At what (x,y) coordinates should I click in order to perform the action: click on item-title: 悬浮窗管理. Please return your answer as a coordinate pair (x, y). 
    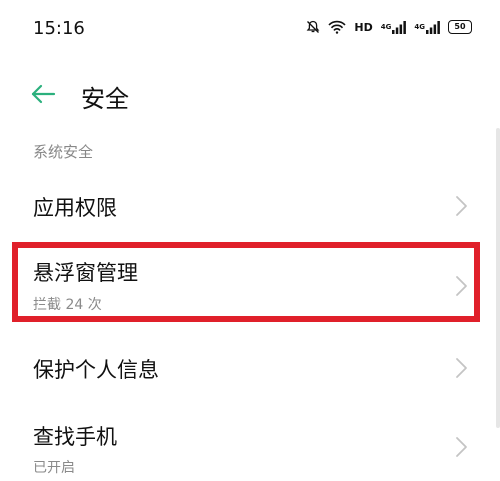
    Looking at the image, I should click on (85, 273).